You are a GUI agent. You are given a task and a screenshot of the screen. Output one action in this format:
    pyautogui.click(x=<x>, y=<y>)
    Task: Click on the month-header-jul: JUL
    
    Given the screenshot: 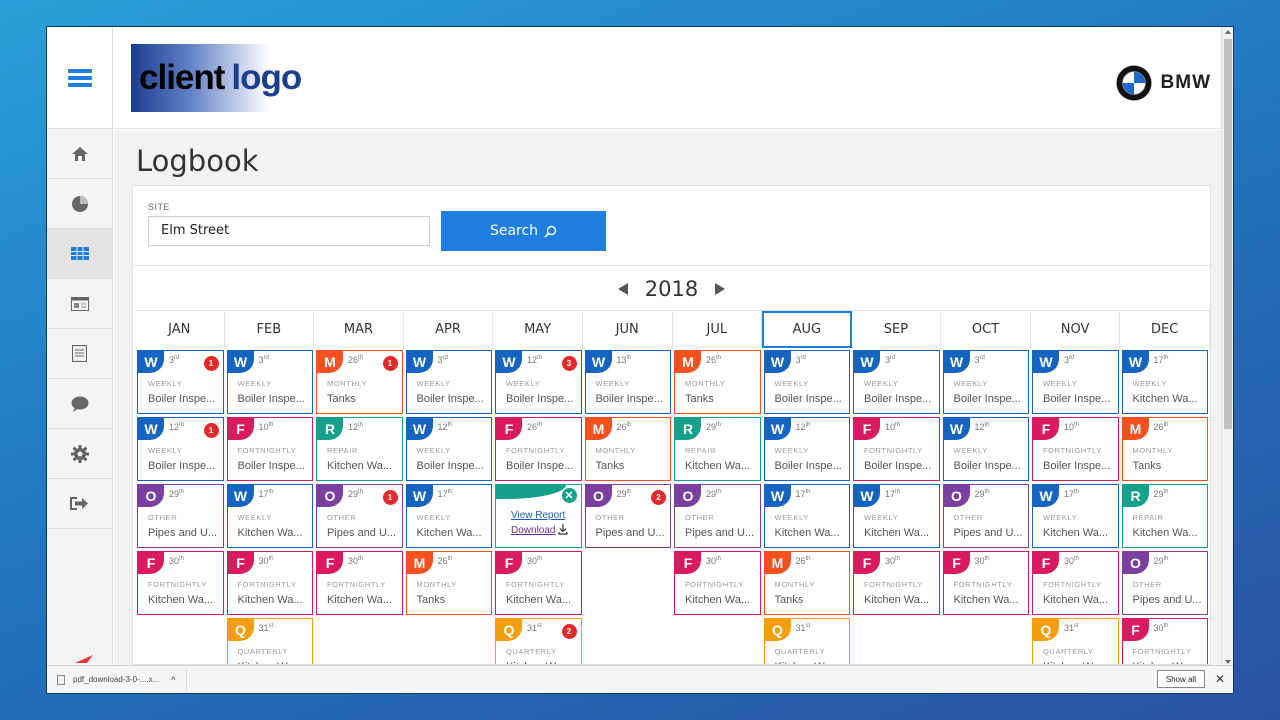 What is the action you would take?
    pyautogui.click(x=718, y=329)
    